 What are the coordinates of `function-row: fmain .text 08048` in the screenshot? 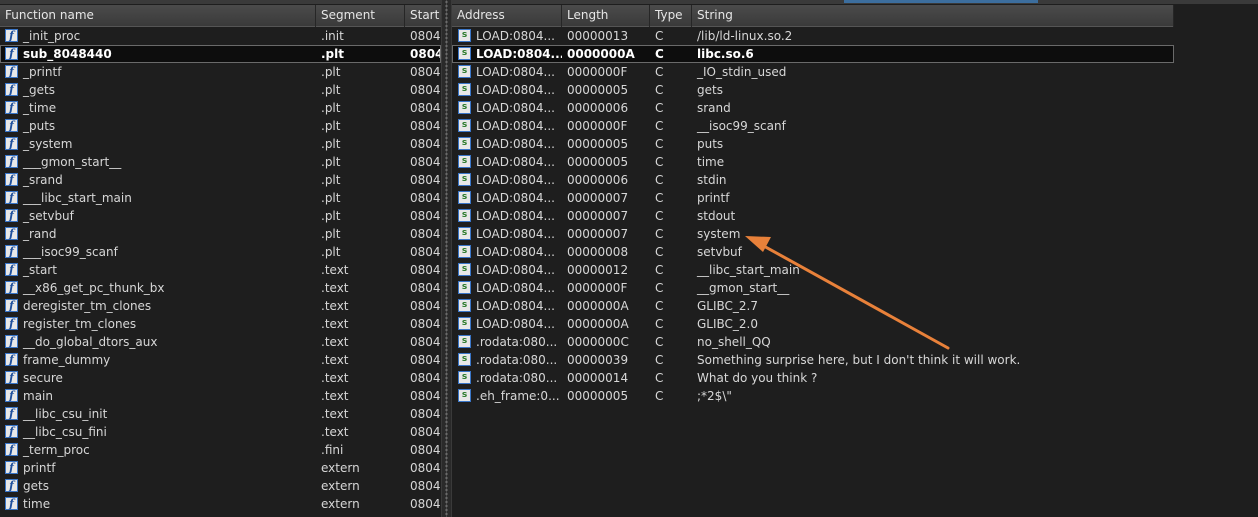 It's located at (220, 396).